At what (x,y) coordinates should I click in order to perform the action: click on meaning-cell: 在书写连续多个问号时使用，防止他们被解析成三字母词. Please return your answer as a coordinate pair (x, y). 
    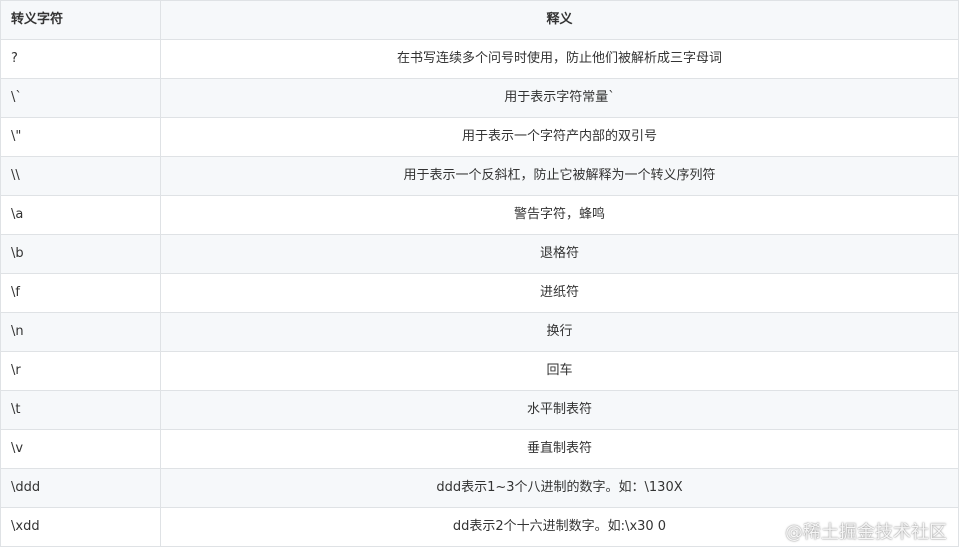
    Looking at the image, I should click on (559, 59).